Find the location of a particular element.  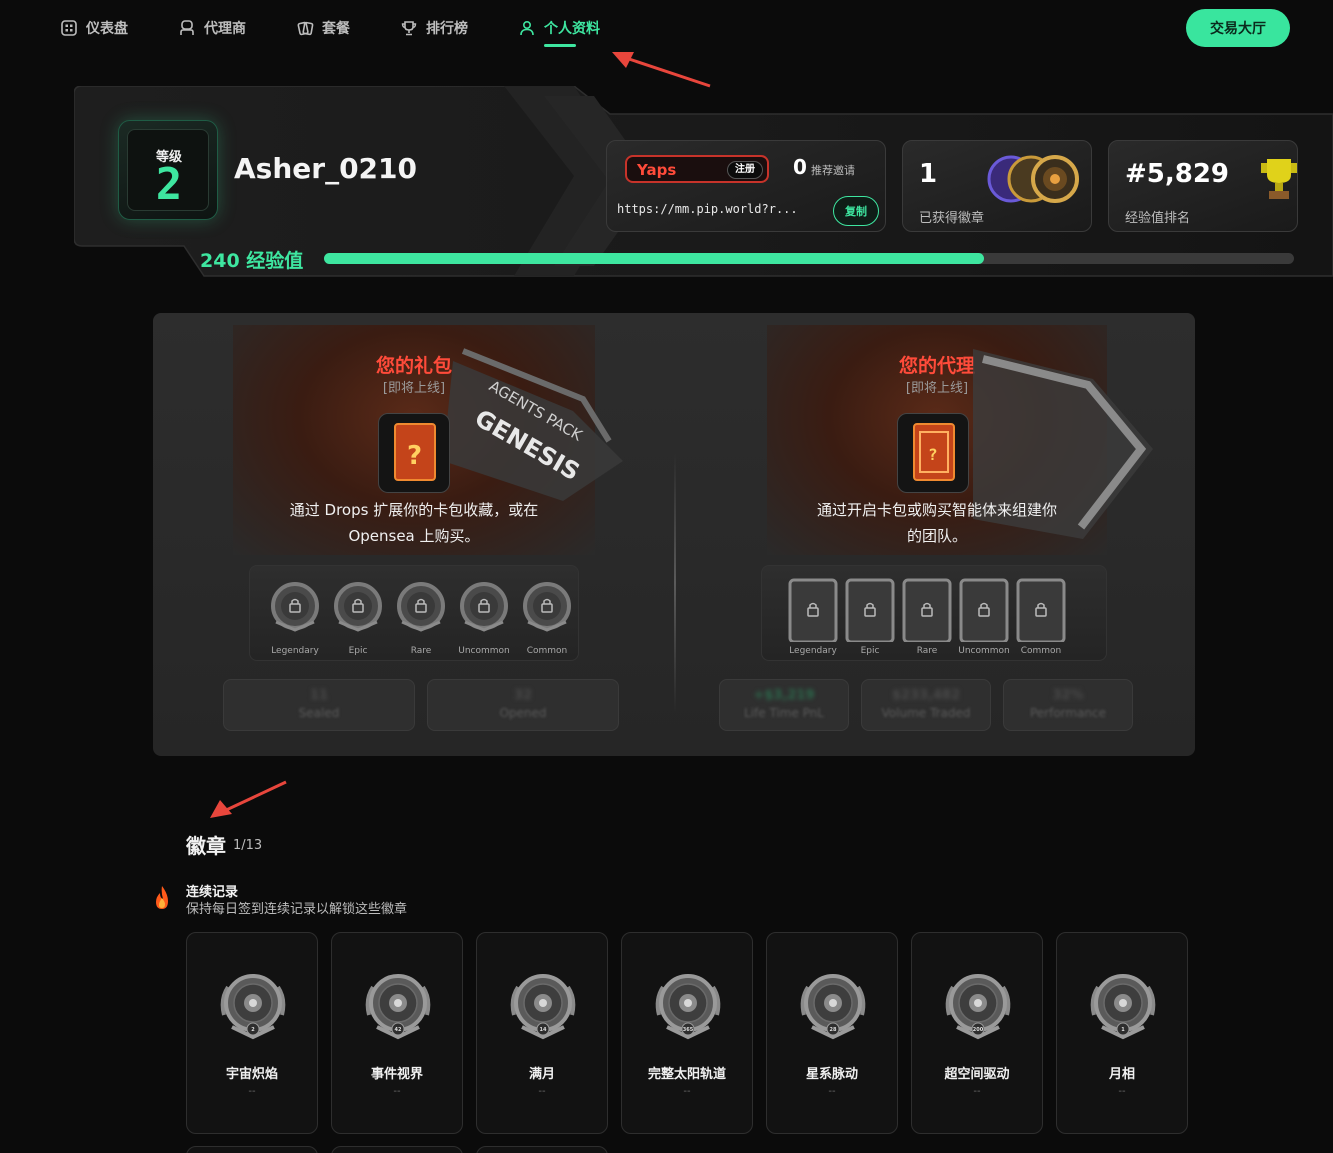

opened-stat: 32 Opened is located at coordinates (523, 705).